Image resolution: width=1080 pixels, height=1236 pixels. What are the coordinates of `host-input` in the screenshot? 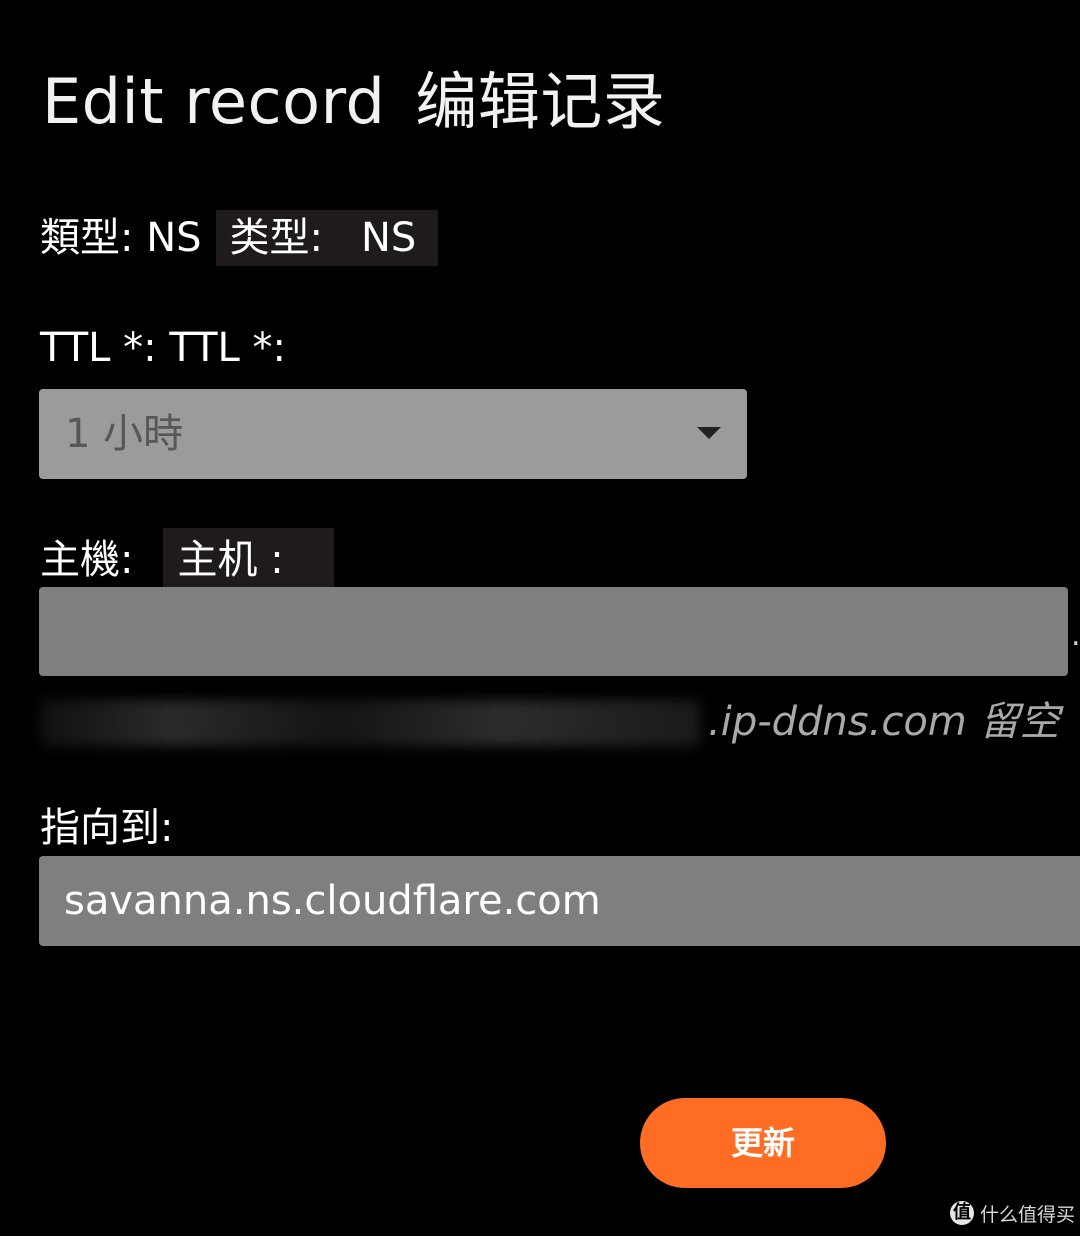 It's located at (553, 631).